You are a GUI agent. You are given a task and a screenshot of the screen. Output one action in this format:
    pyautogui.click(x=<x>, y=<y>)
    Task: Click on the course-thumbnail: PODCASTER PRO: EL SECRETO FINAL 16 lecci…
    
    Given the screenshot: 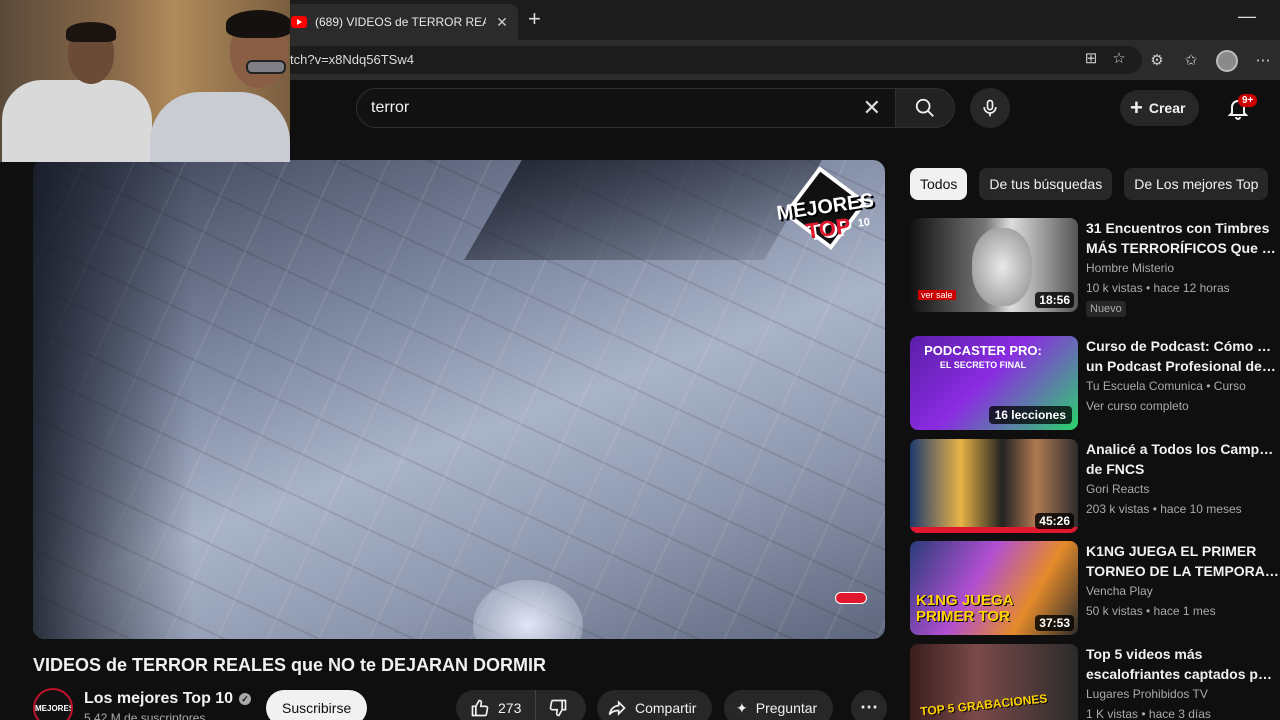 What is the action you would take?
    pyautogui.click(x=994, y=383)
    